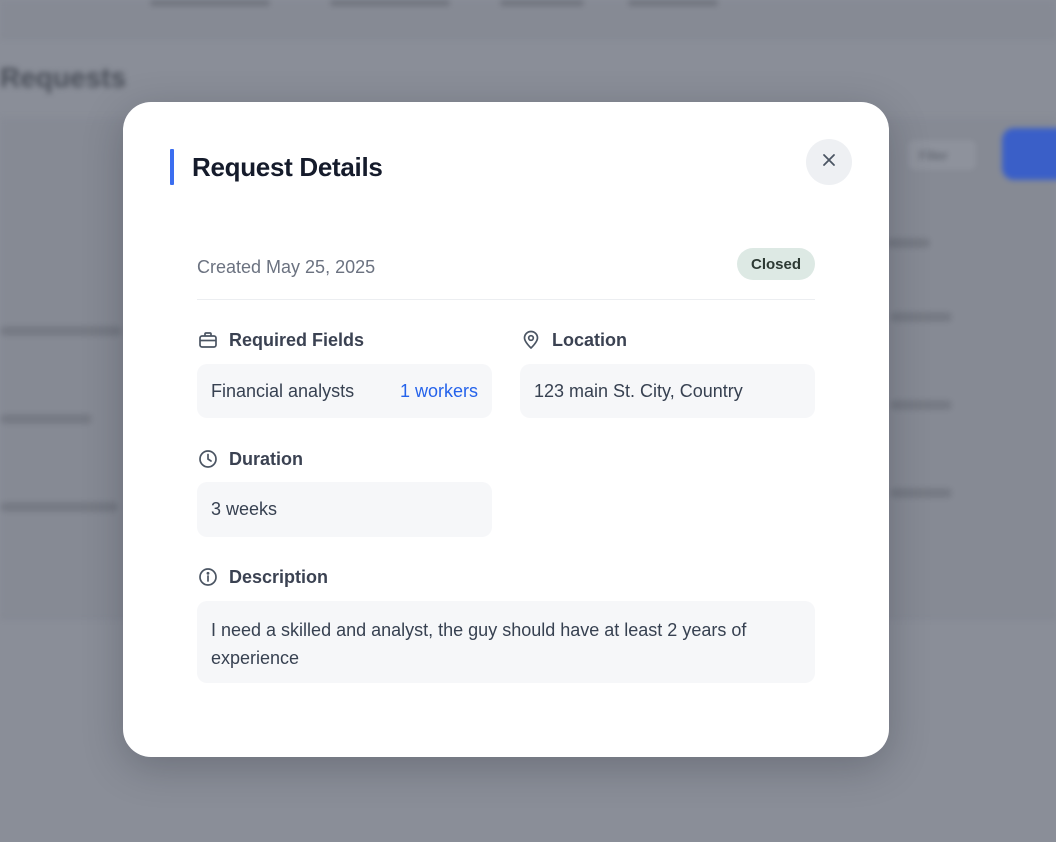 Image resolution: width=1056 pixels, height=842 pixels. What do you see at coordinates (638, 390) in the screenshot?
I see `location-value: 123 main St. City, Country` at bounding box center [638, 390].